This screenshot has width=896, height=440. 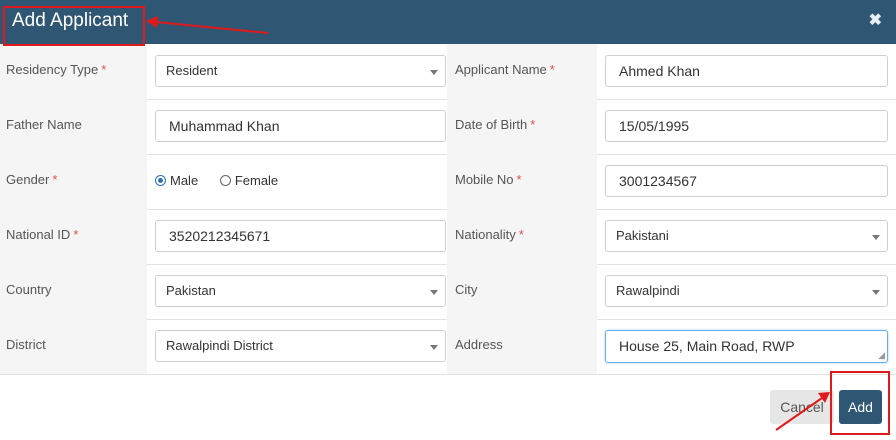 What do you see at coordinates (160, 180) in the screenshot?
I see `radio-checked-icon` at bounding box center [160, 180].